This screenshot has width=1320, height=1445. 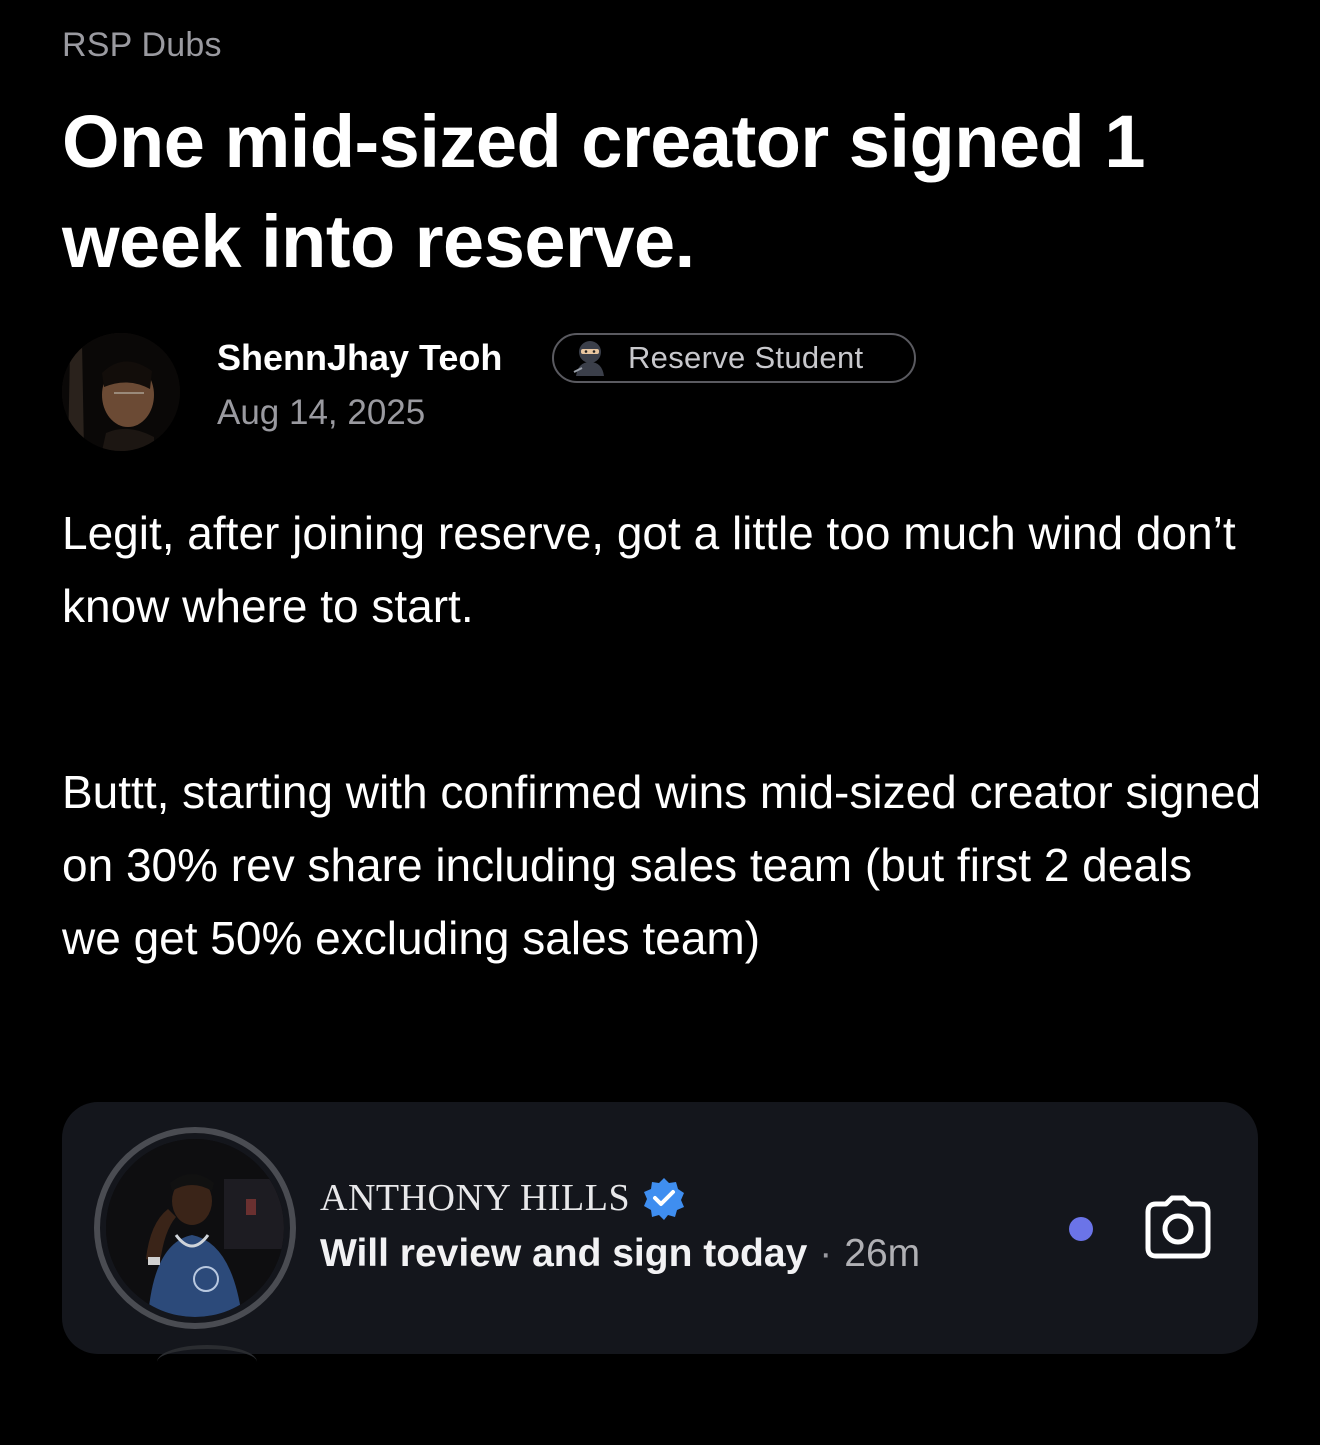 I want to click on contact-avatar-photo, so click(x=195, y=1228).